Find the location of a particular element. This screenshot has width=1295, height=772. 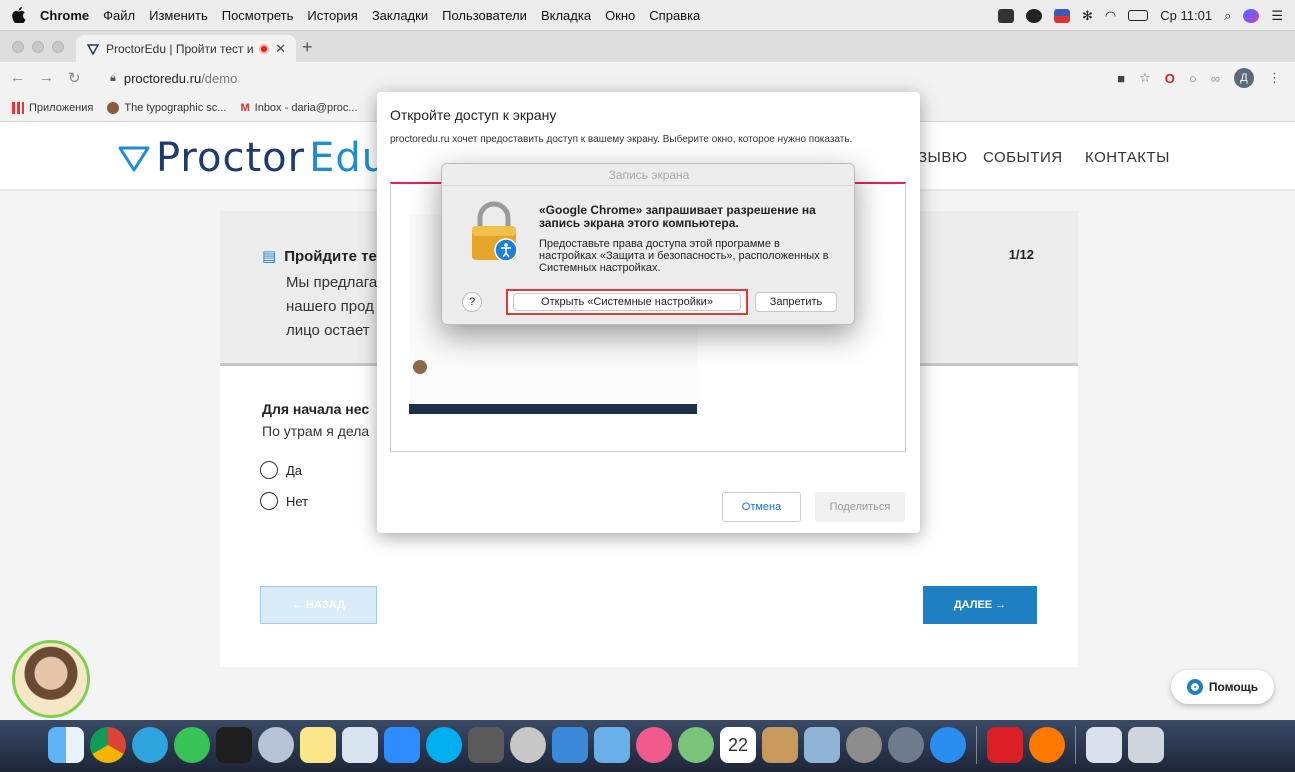

help-question-button: ? is located at coordinates (472, 302).